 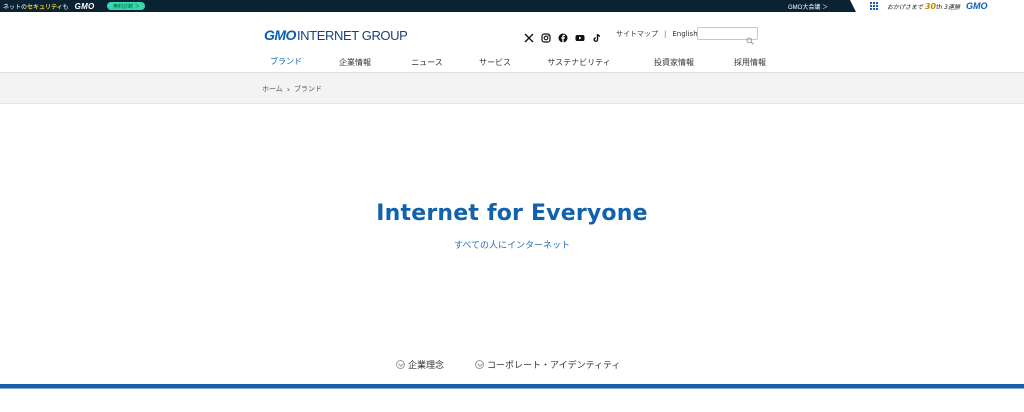 I want to click on chevron-right-icon: ›, so click(x=288, y=89).